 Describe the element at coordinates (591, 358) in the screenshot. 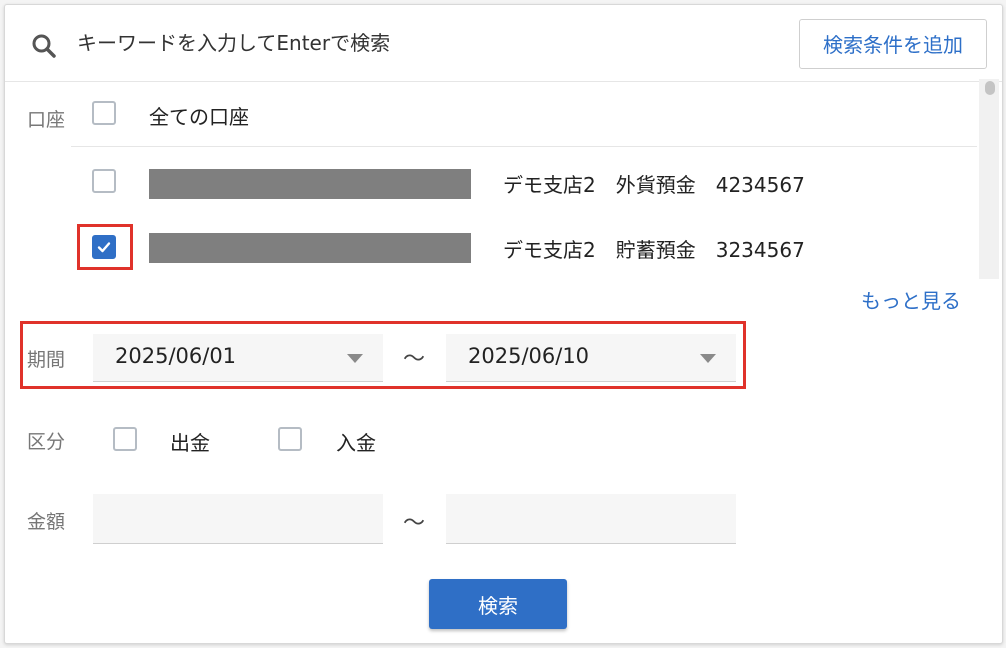

I see `period-to-select: 2025/06/10` at that location.